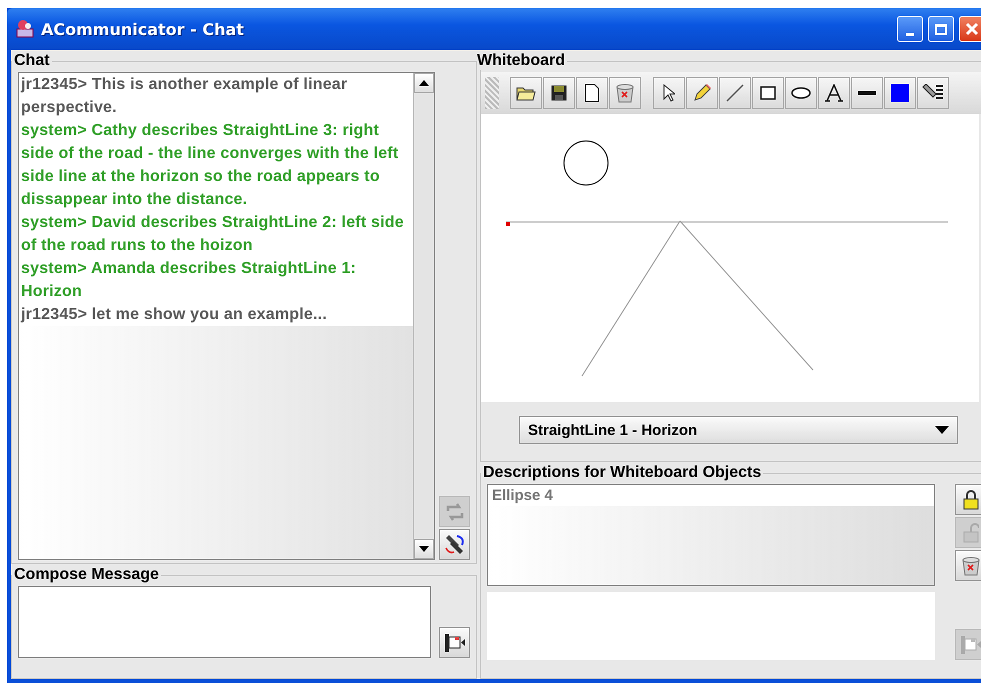 The height and width of the screenshot is (683, 981). I want to click on rectangle-icon, so click(768, 93).